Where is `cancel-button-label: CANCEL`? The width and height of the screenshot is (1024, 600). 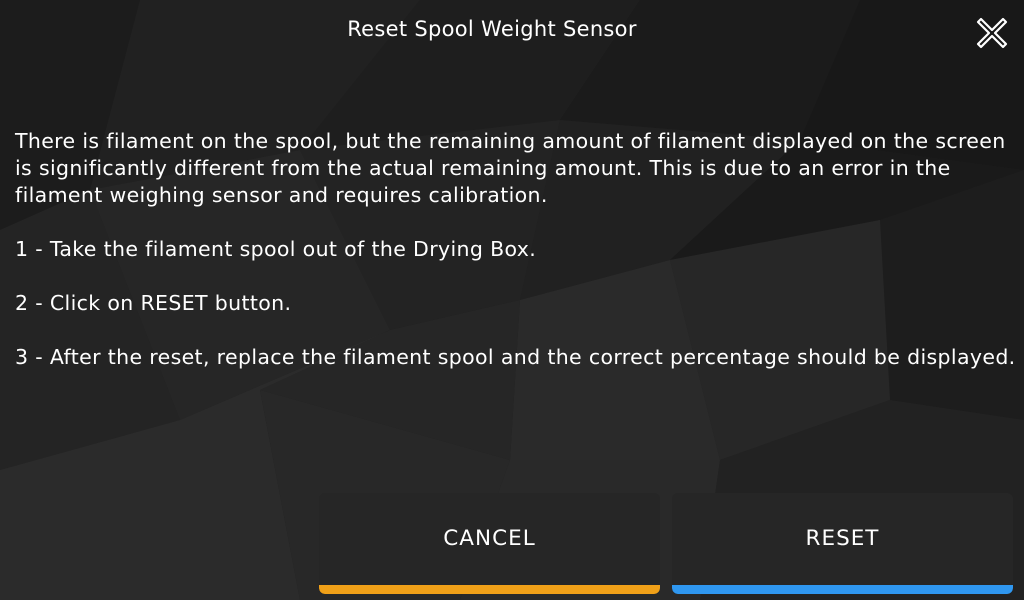 cancel-button-label: CANCEL is located at coordinates (489, 538).